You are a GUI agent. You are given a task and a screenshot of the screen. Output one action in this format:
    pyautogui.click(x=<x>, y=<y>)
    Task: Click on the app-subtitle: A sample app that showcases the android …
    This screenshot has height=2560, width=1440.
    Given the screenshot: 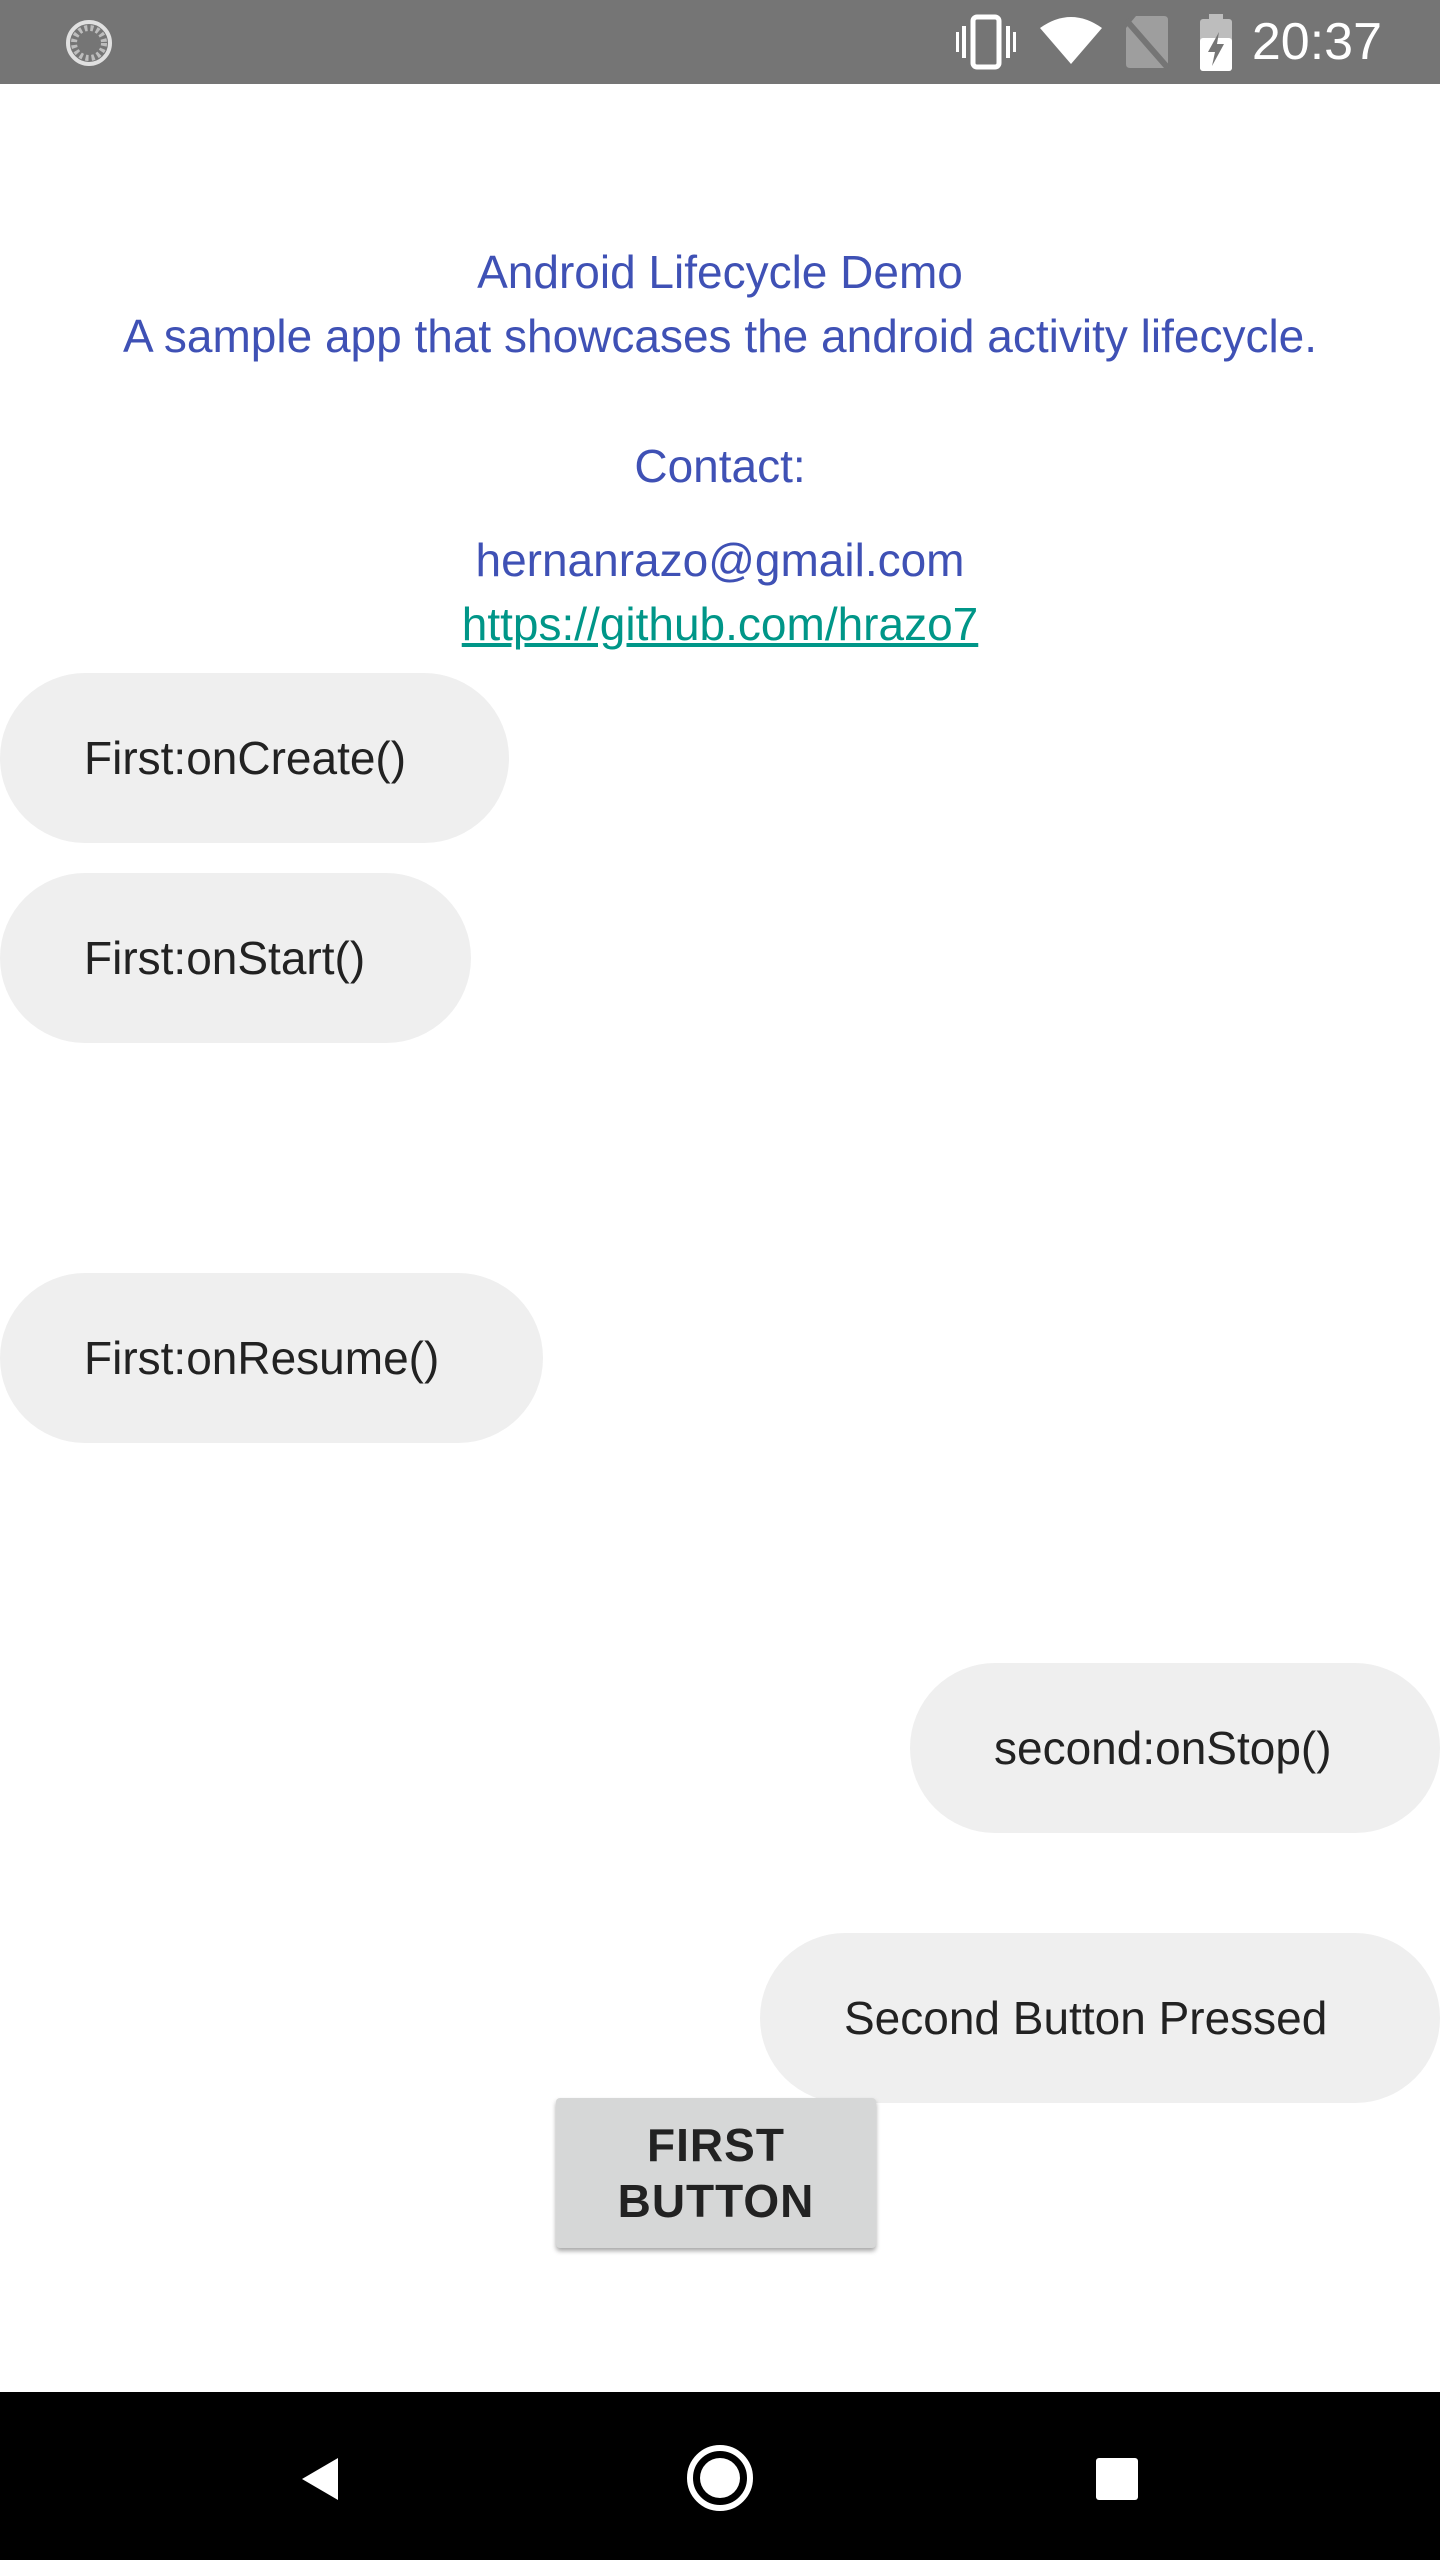 What is the action you would take?
    pyautogui.click(x=720, y=336)
    